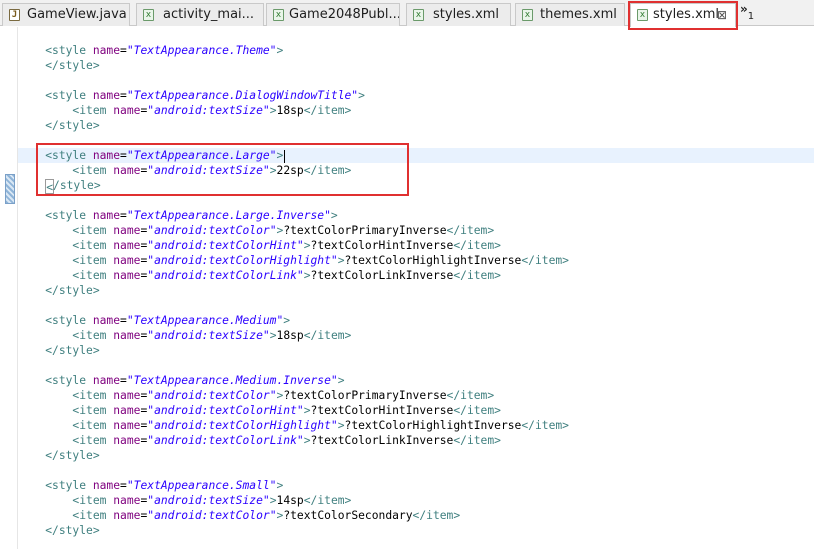 The image size is (814, 549). I want to click on xml-text-value: 18sp, so click(290, 335).